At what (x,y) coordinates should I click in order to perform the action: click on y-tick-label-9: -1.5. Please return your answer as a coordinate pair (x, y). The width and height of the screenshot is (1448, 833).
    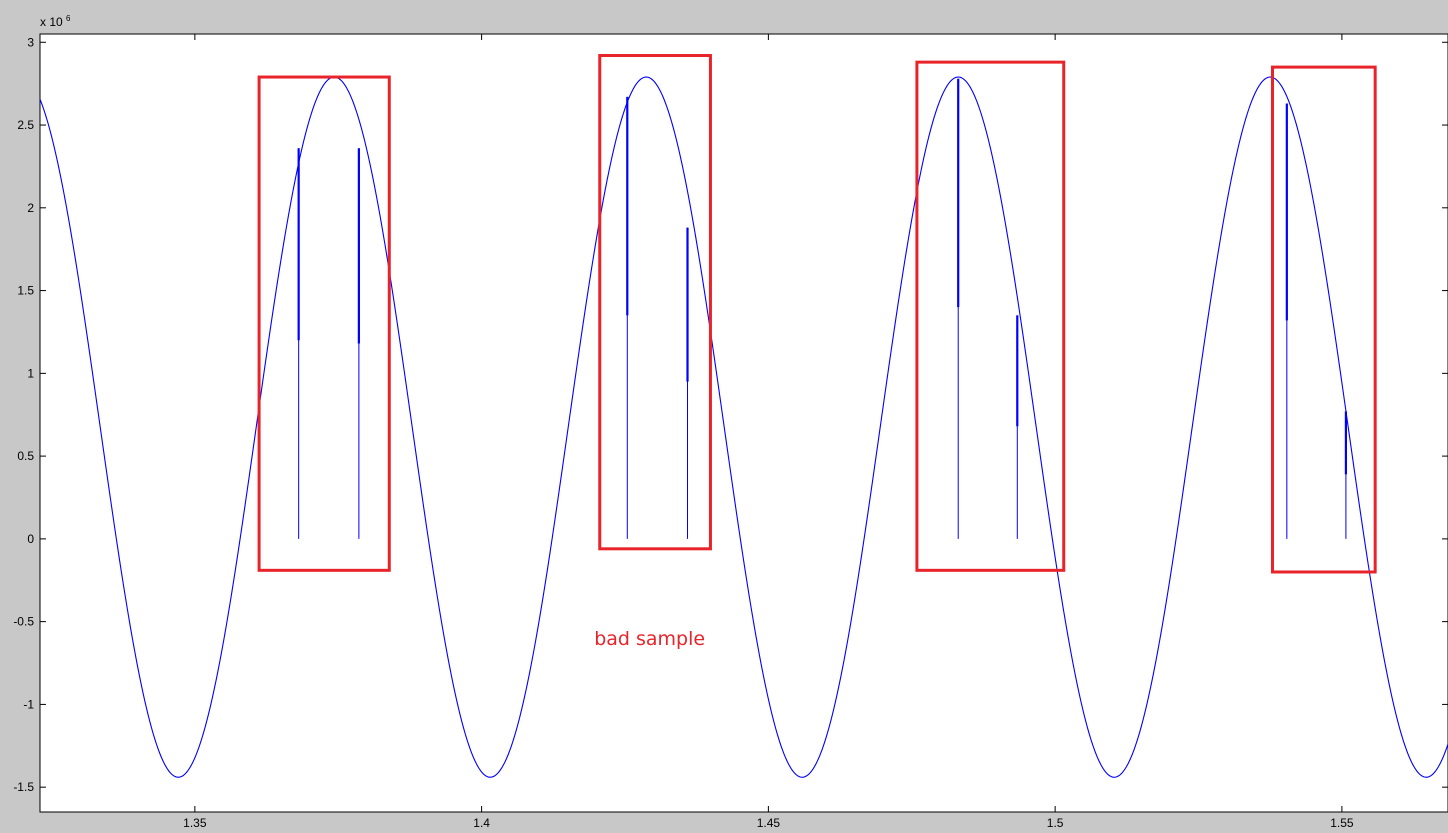
    Looking at the image, I should click on (23, 787).